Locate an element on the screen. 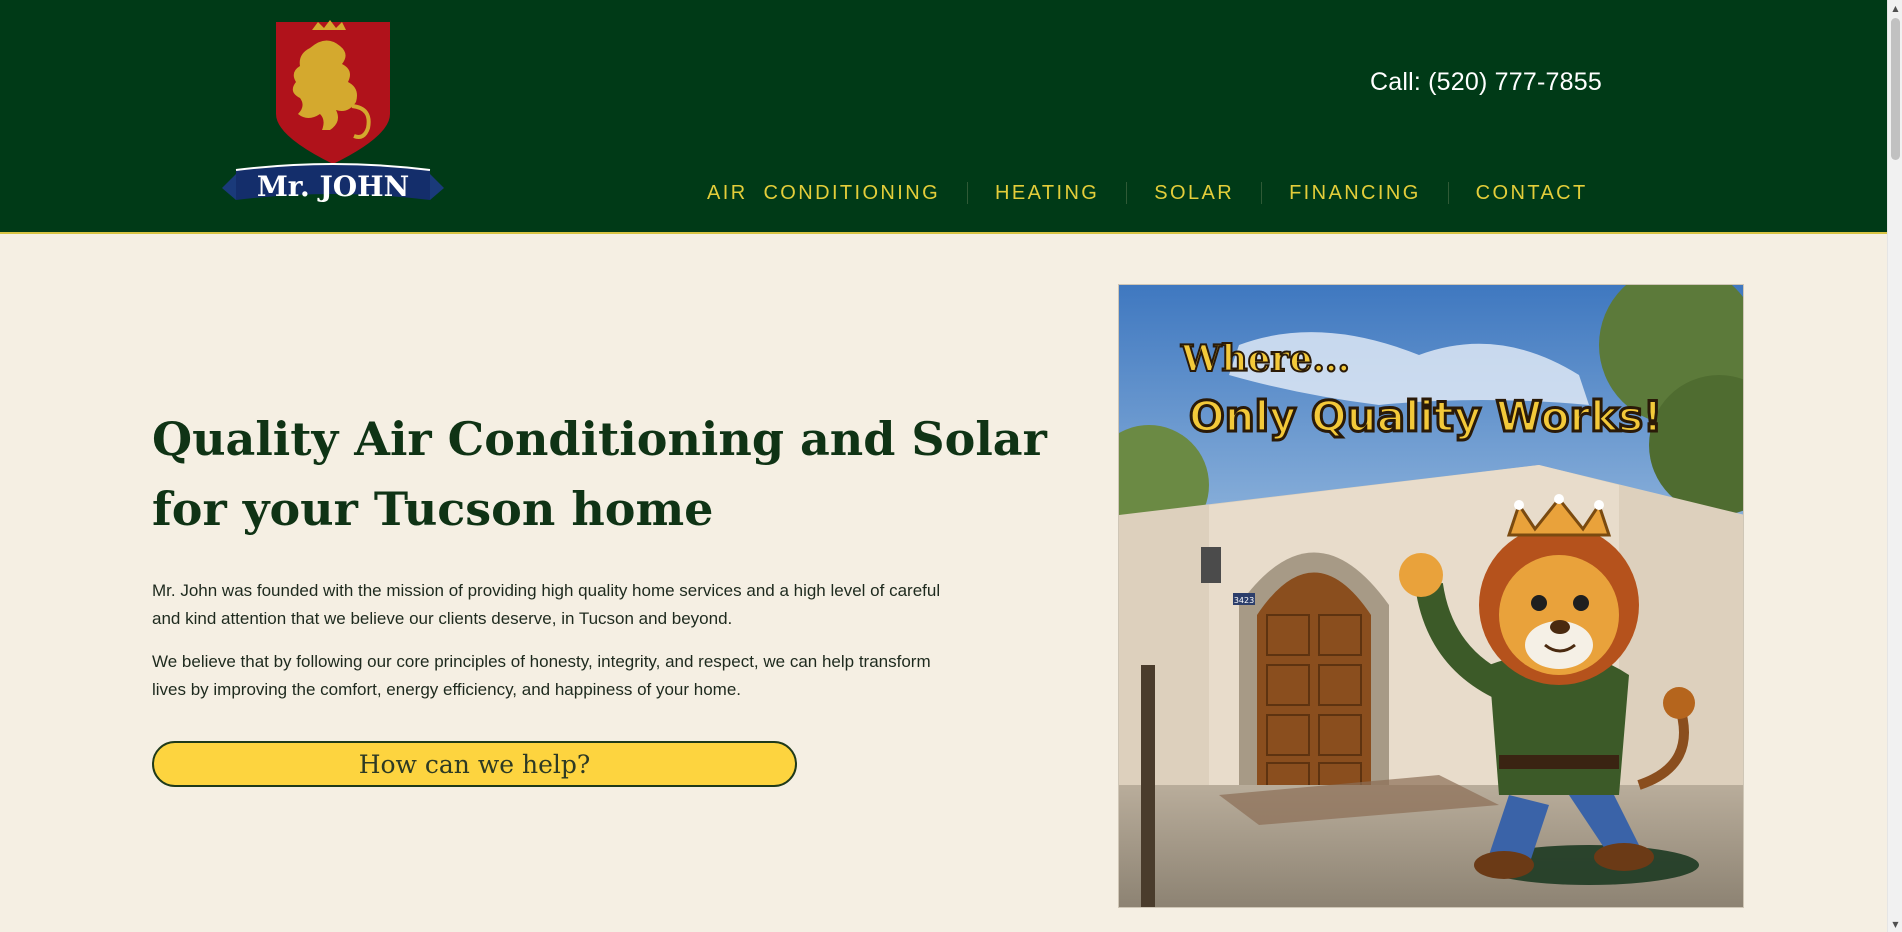  phone-number: Call: (520) 777-7855 is located at coordinates (1486, 82).